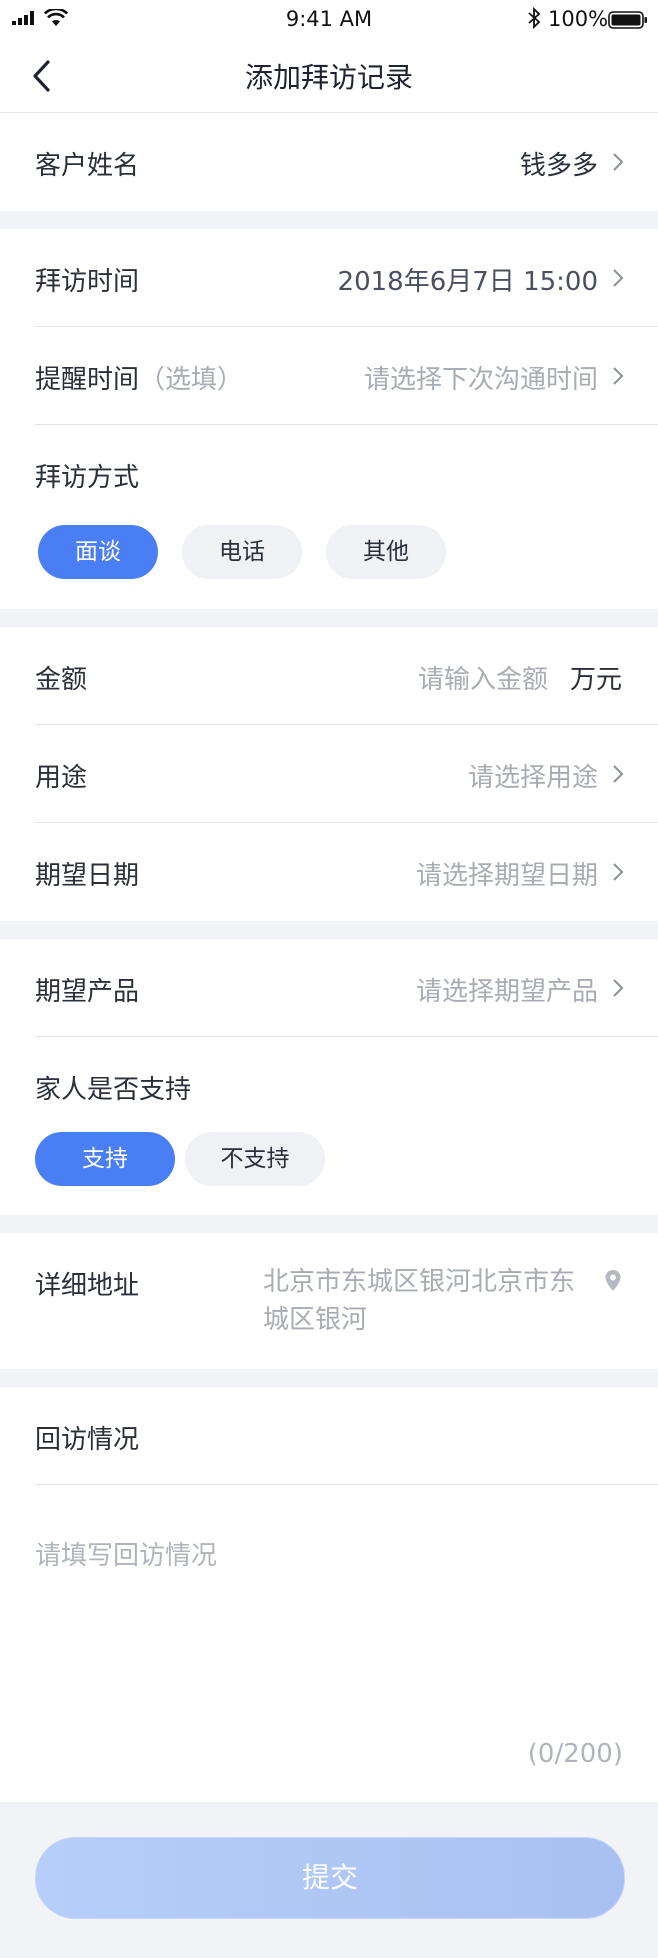 Image resolution: width=658 pixels, height=1958 pixels. What do you see at coordinates (506, 992) in the screenshot?
I see `expected-product-placeholder: 请选择期望产品` at bounding box center [506, 992].